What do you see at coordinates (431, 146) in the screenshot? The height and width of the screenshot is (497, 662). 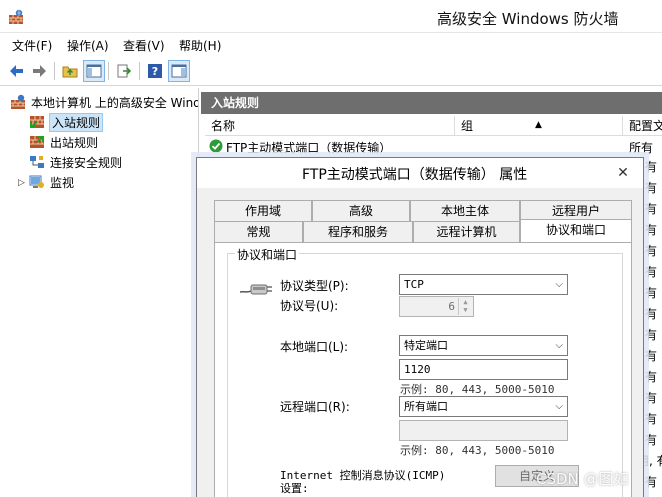 I see `table-row: FTP主动模式端口（数据传输） 所有` at bounding box center [431, 146].